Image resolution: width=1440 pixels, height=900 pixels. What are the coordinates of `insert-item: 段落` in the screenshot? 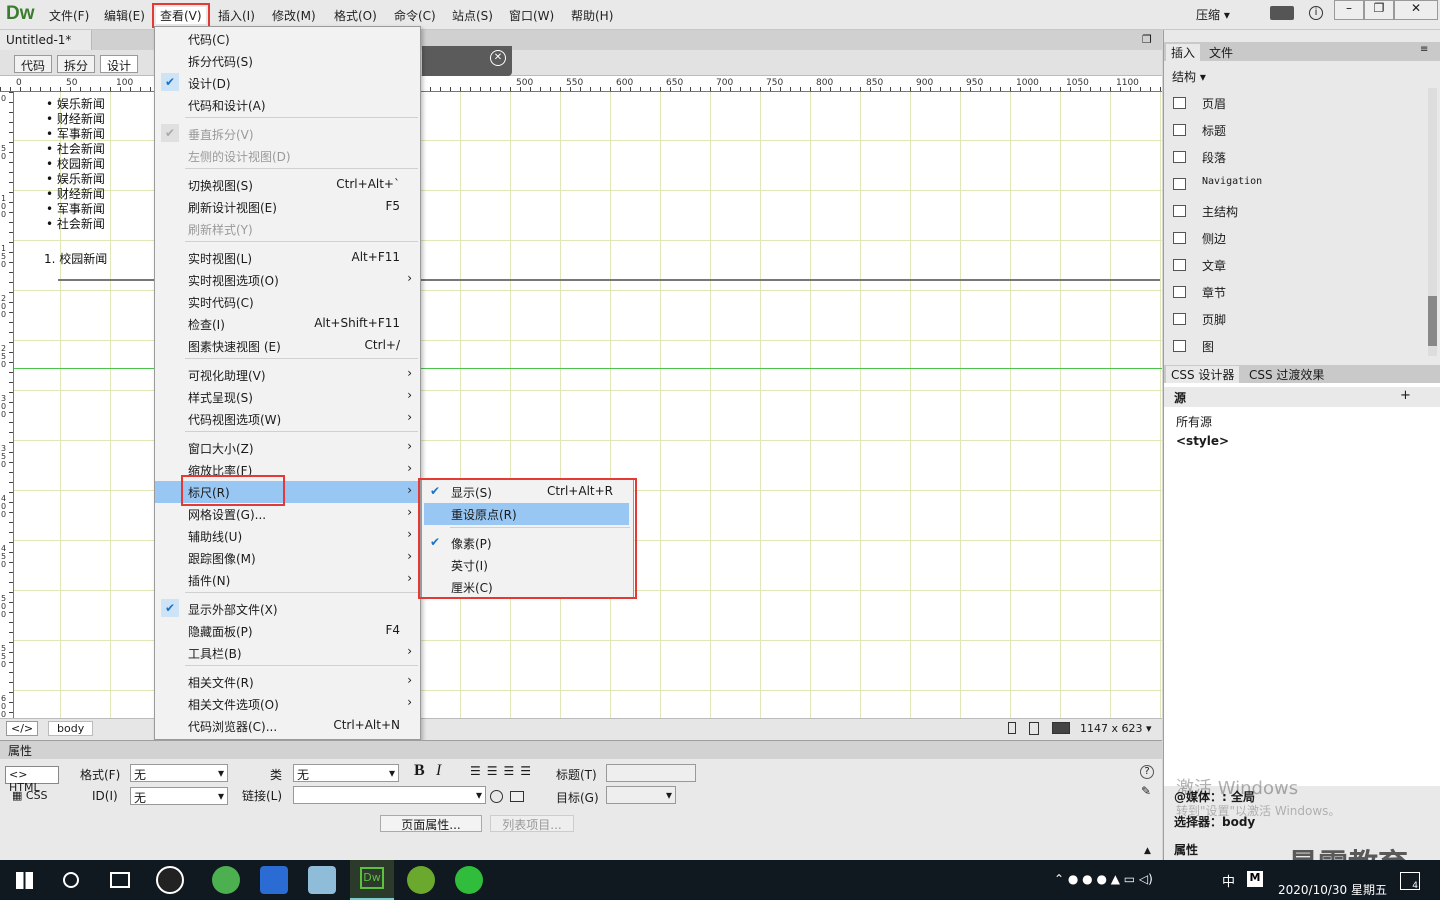 It's located at (1214, 157).